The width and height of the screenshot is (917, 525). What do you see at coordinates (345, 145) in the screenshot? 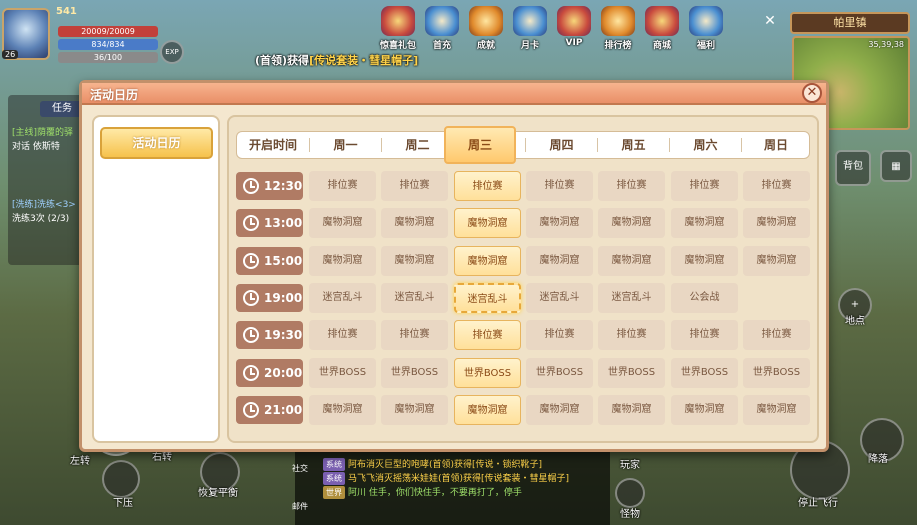
I see `header-day-mon: 周一` at bounding box center [345, 145].